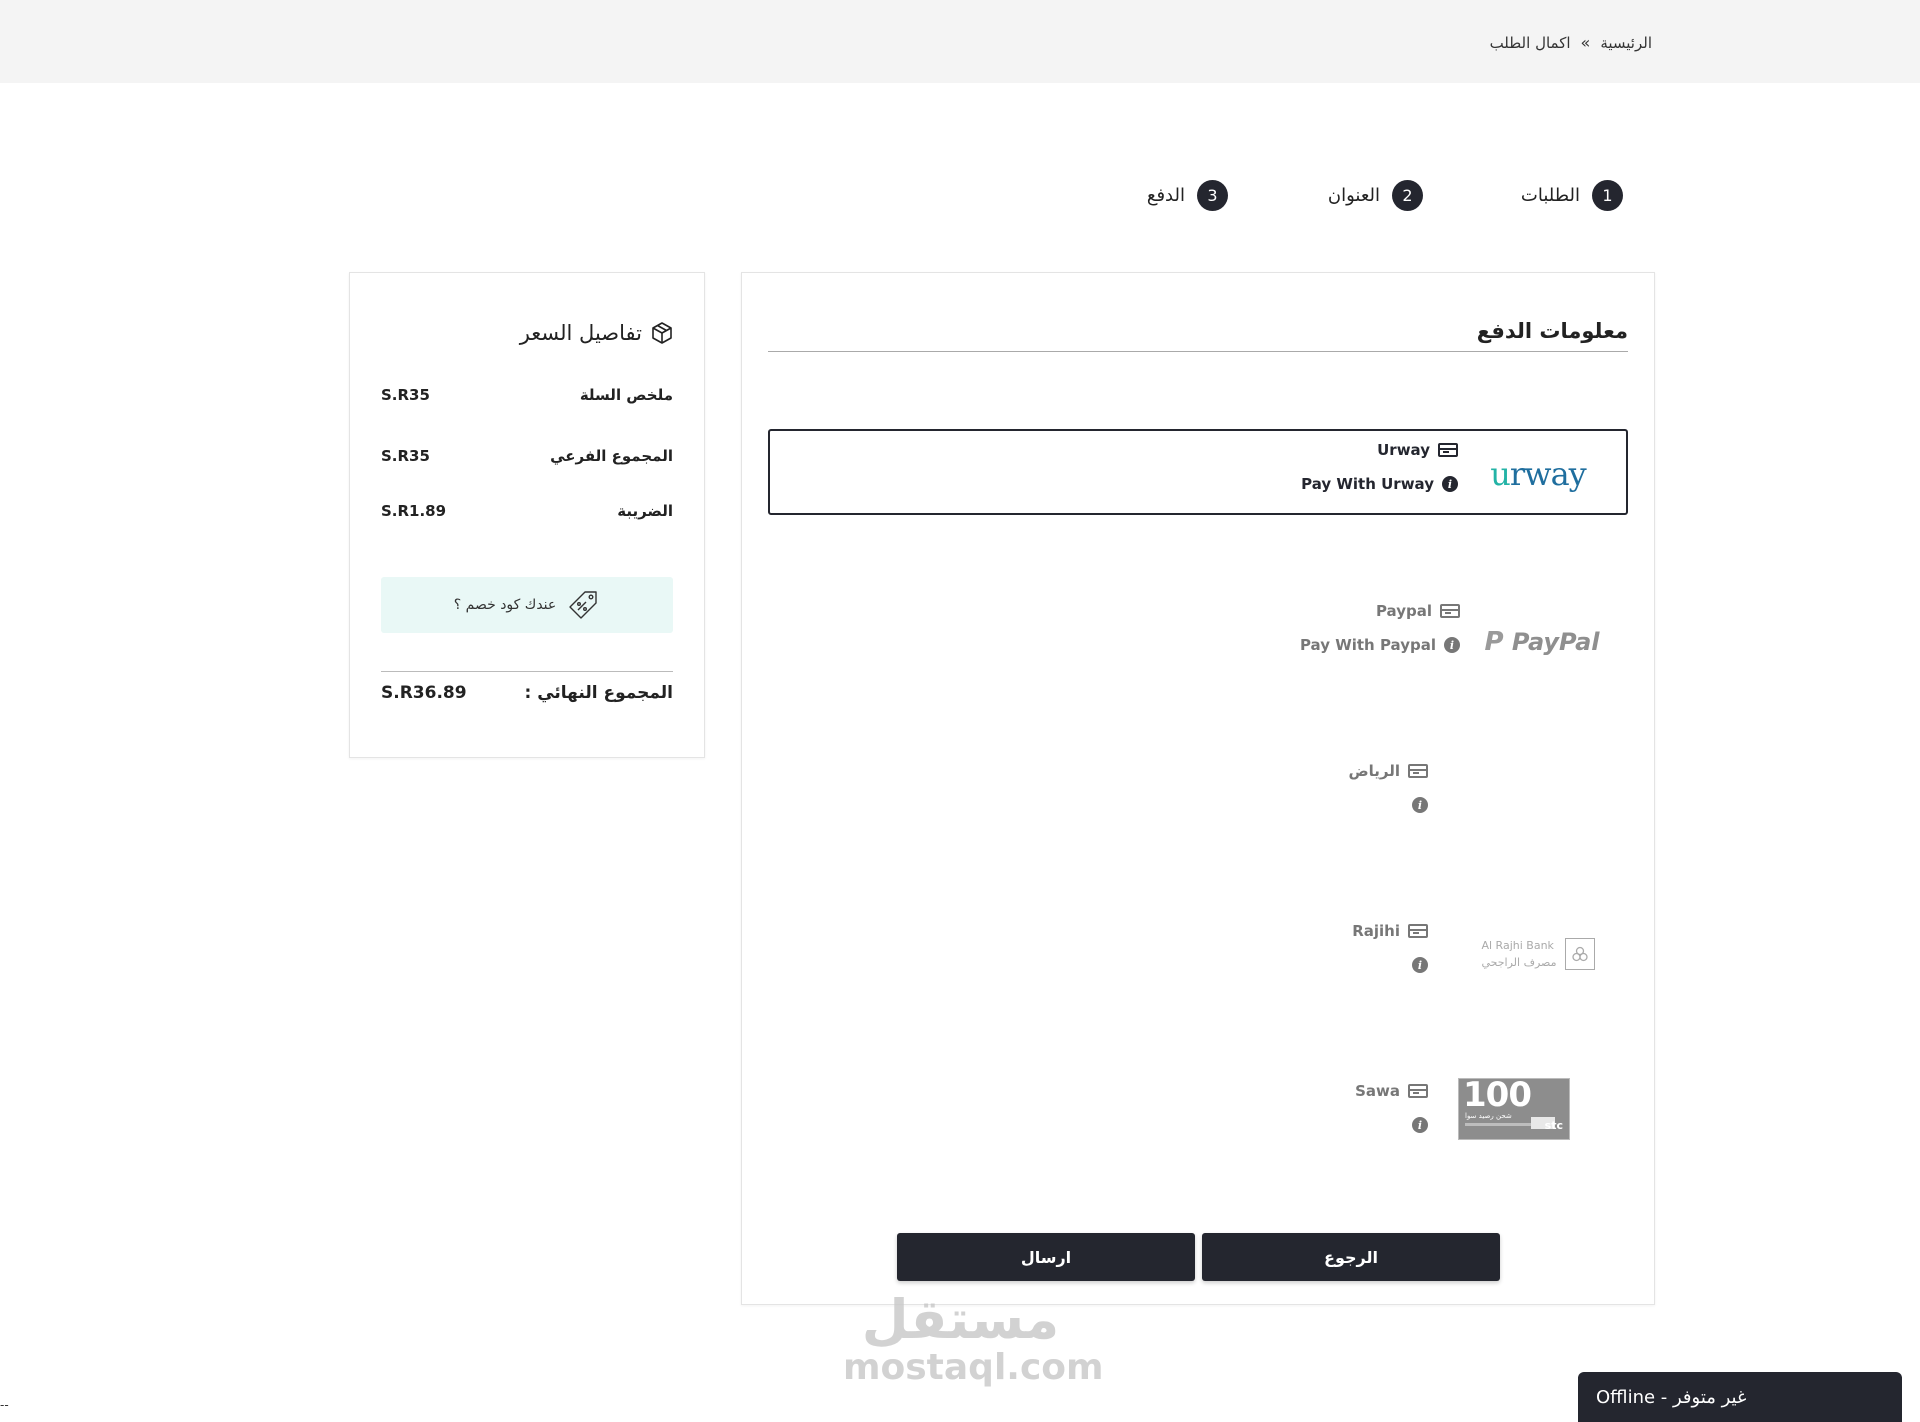 The image size is (1920, 1422). I want to click on payment-method-urway: Urway i Pay With Urway uurwayrway, so click(1198, 472).